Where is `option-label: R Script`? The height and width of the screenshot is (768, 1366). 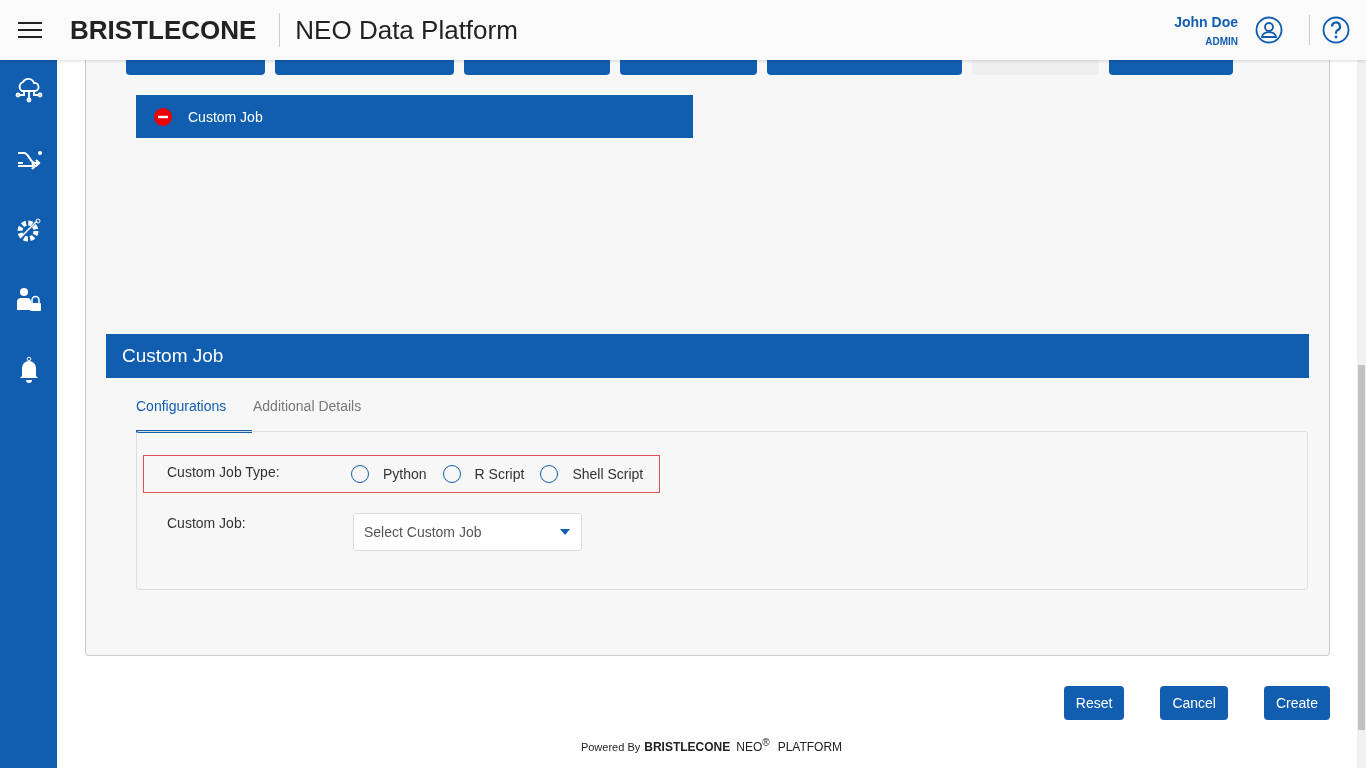
option-label: R Script is located at coordinates (499, 474).